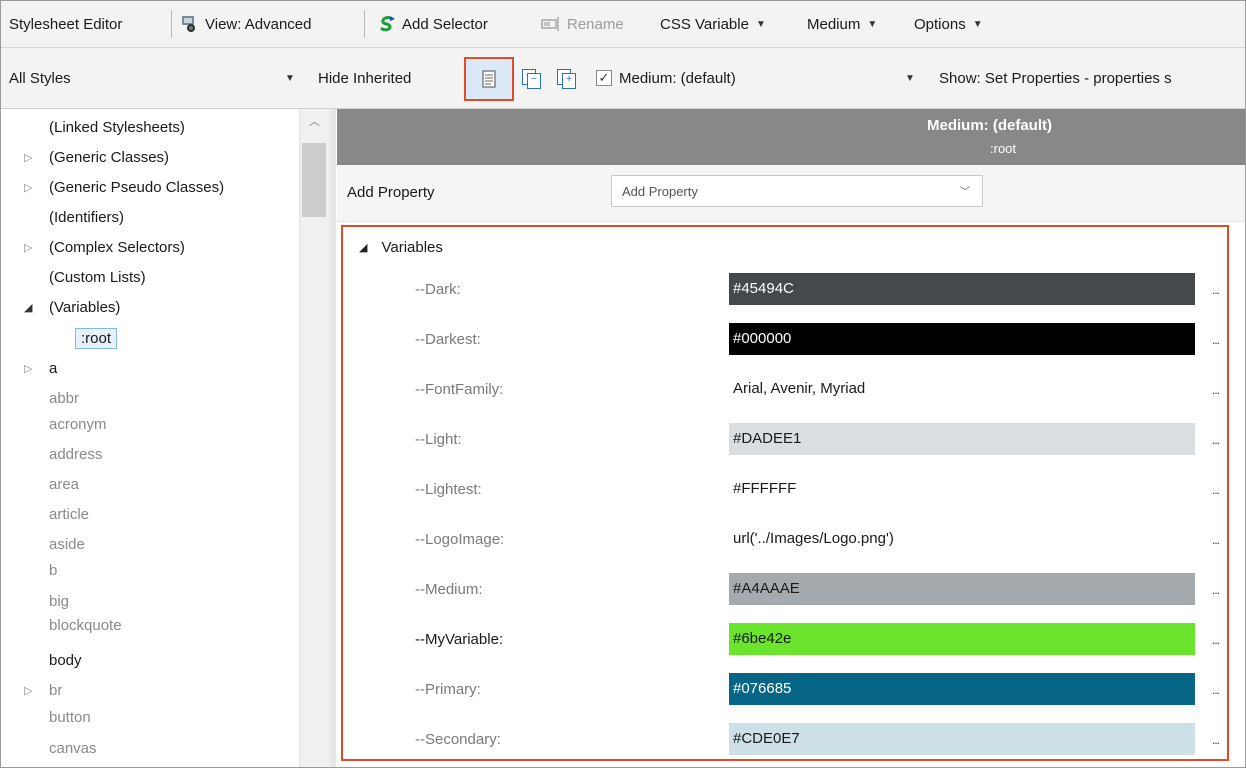 This screenshot has height=768, width=1246. Describe the element at coordinates (962, 689) in the screenshot. I see `variable-value-field: #076685` at that location.